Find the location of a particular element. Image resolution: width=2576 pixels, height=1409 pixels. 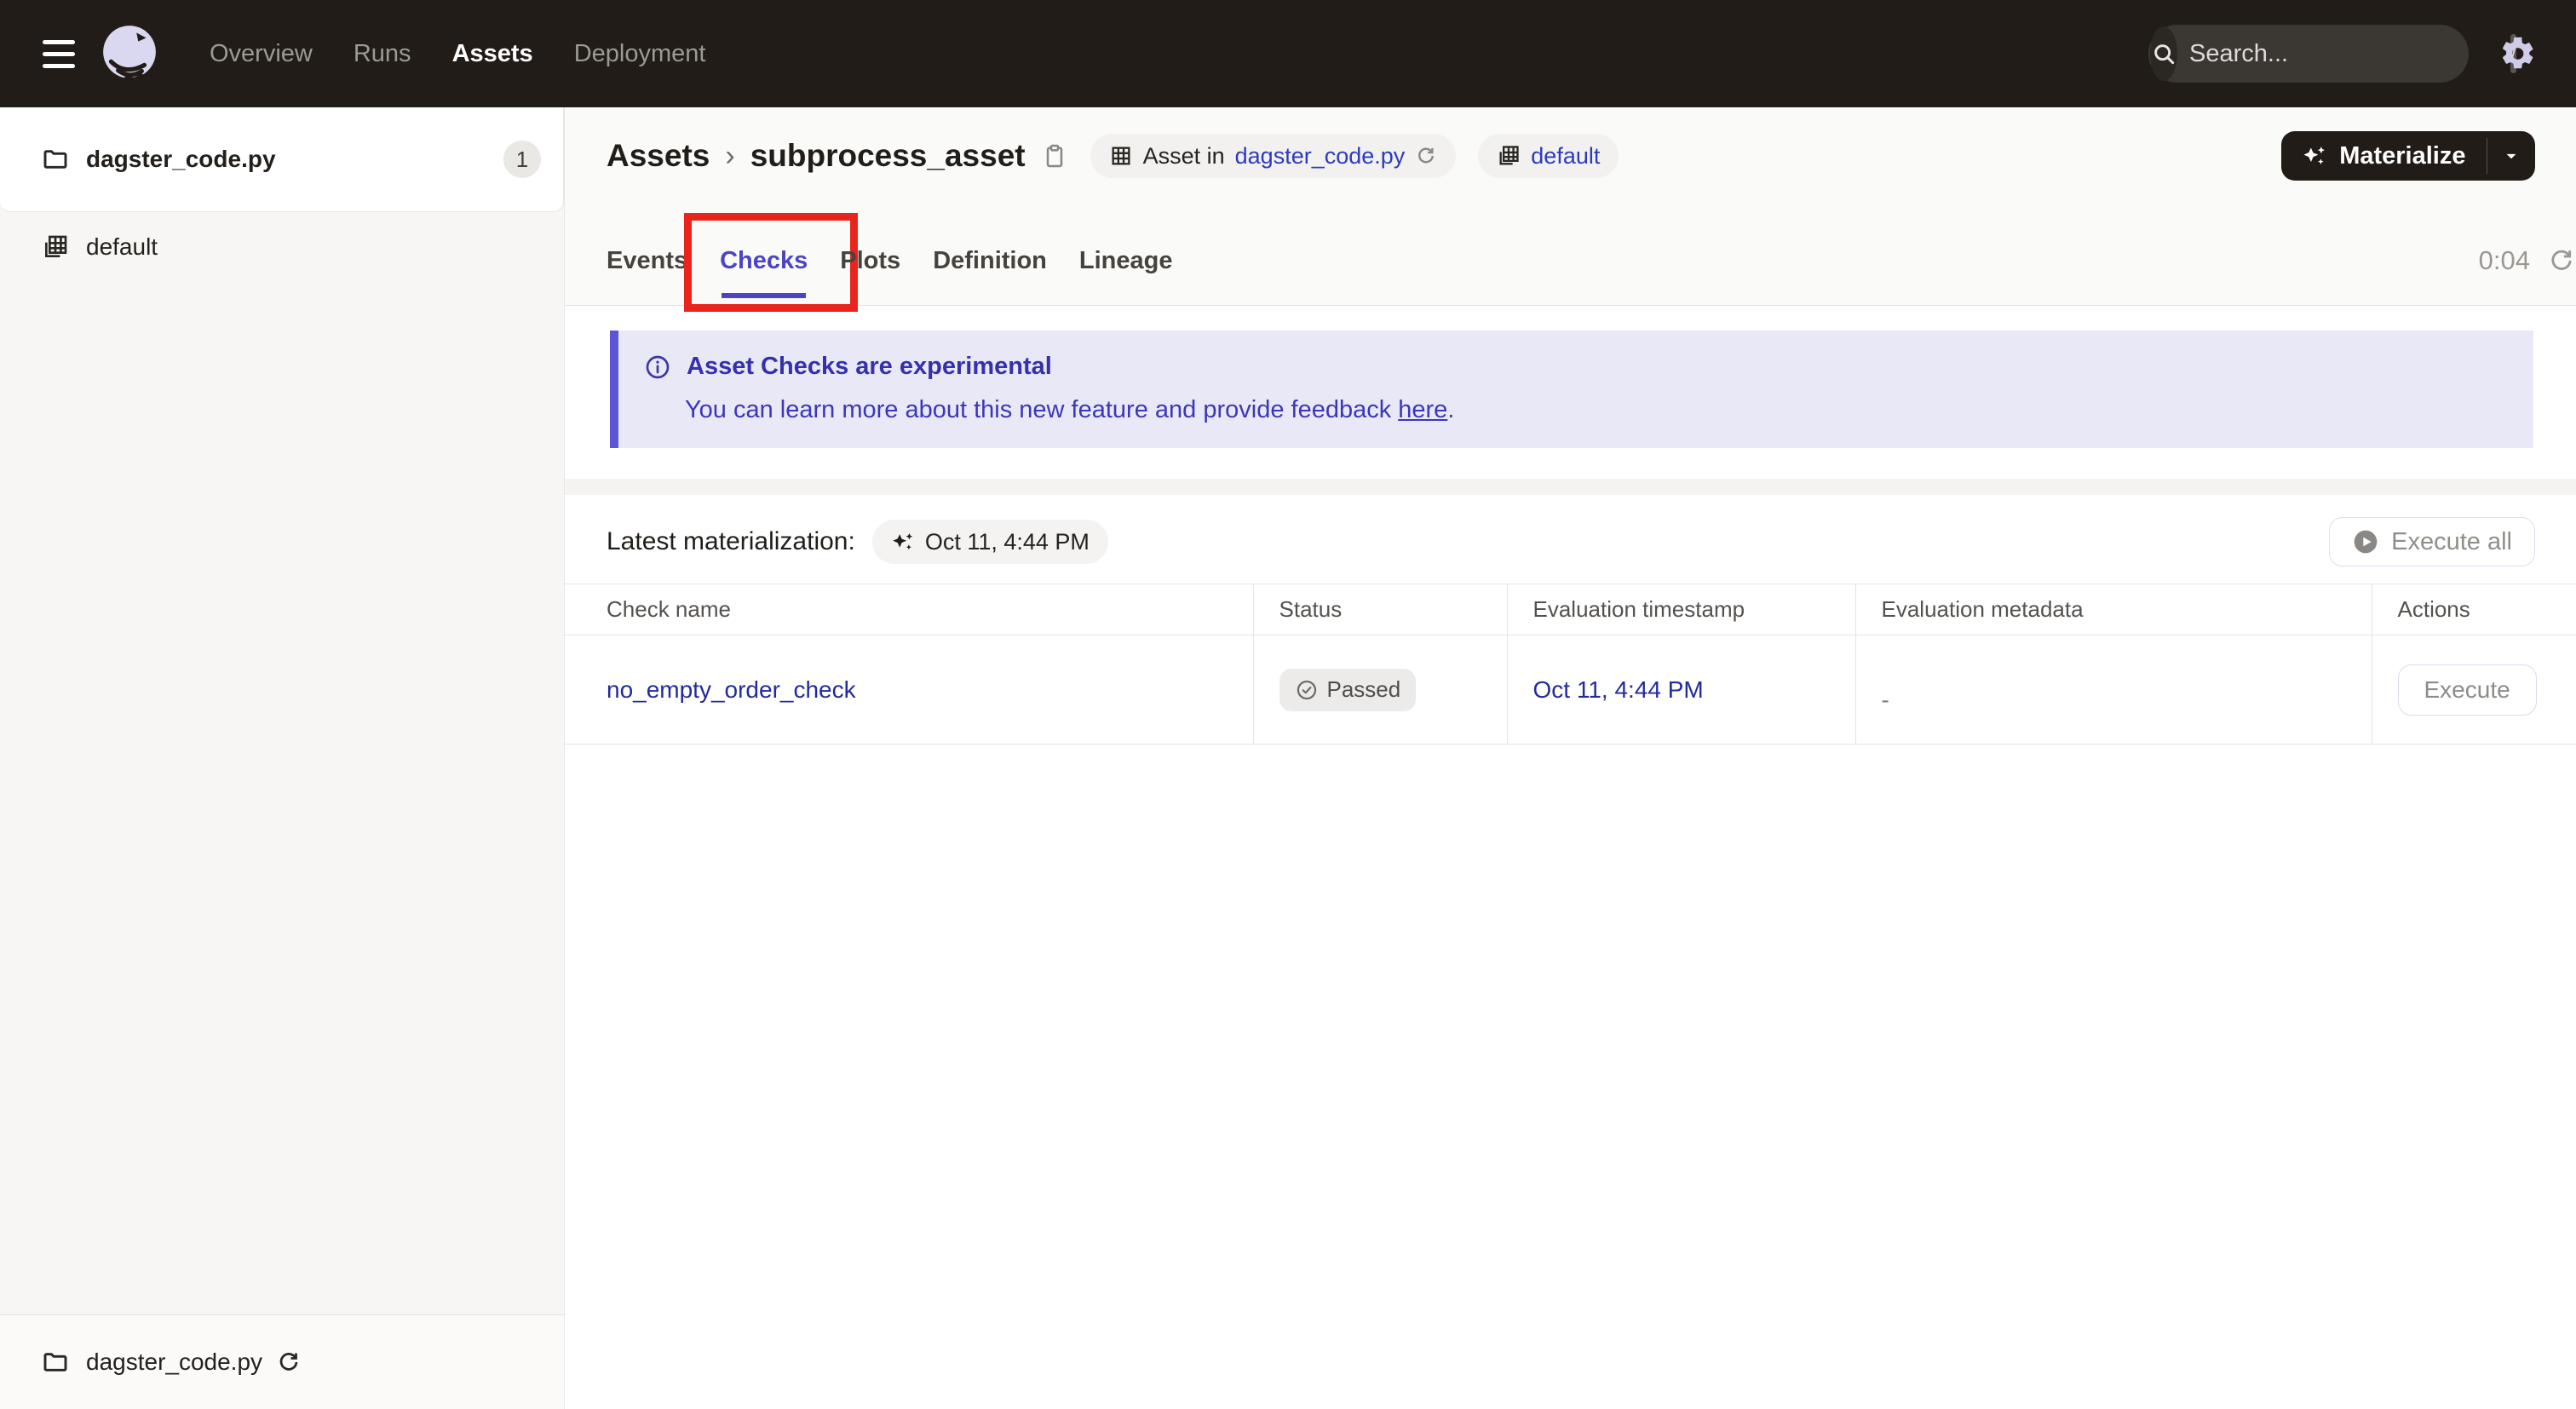

execute-all-button: Execute all is located at coordinates (2432, 541).